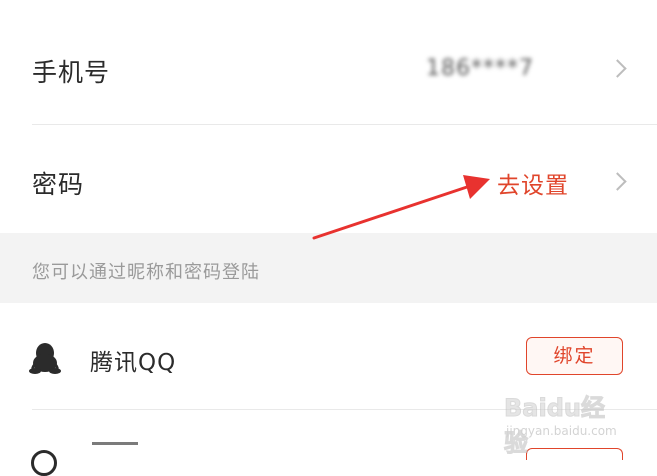  Describe the element at coordinates (574, 454) in the screenshot. I see `bind-button-partial` at that location.